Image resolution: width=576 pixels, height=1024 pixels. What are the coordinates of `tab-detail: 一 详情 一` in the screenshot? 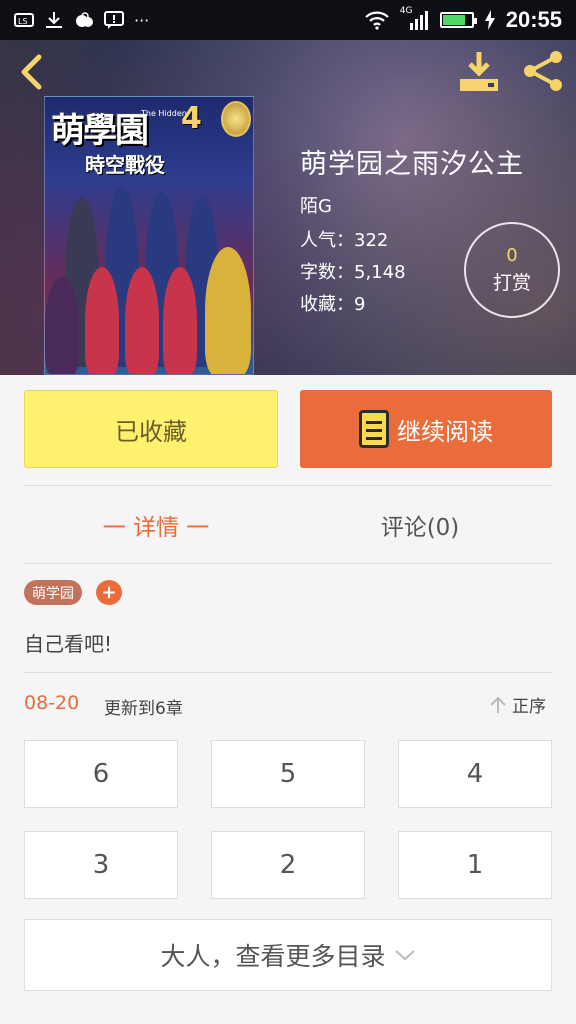 It's located at (156, 525).